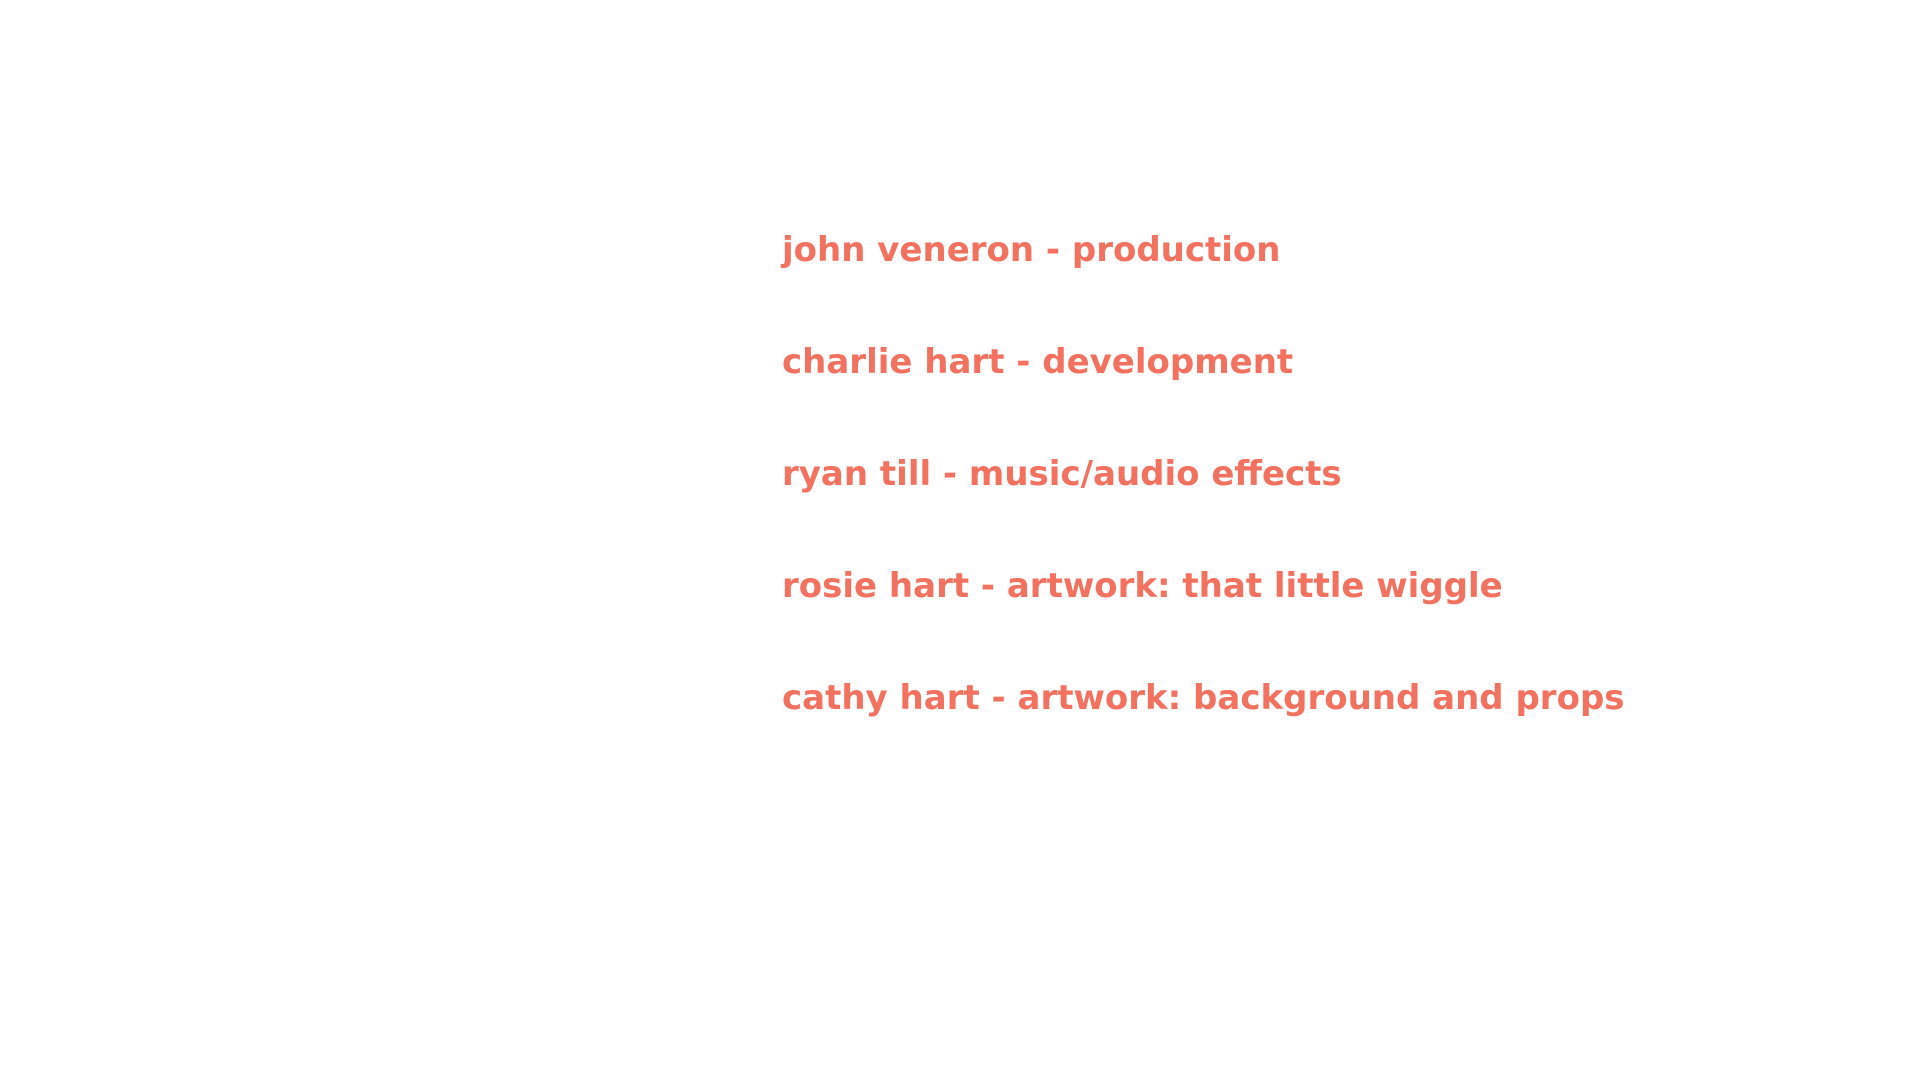  I want to click on credit-line-production: john veneron - production, so click(1031, 250).